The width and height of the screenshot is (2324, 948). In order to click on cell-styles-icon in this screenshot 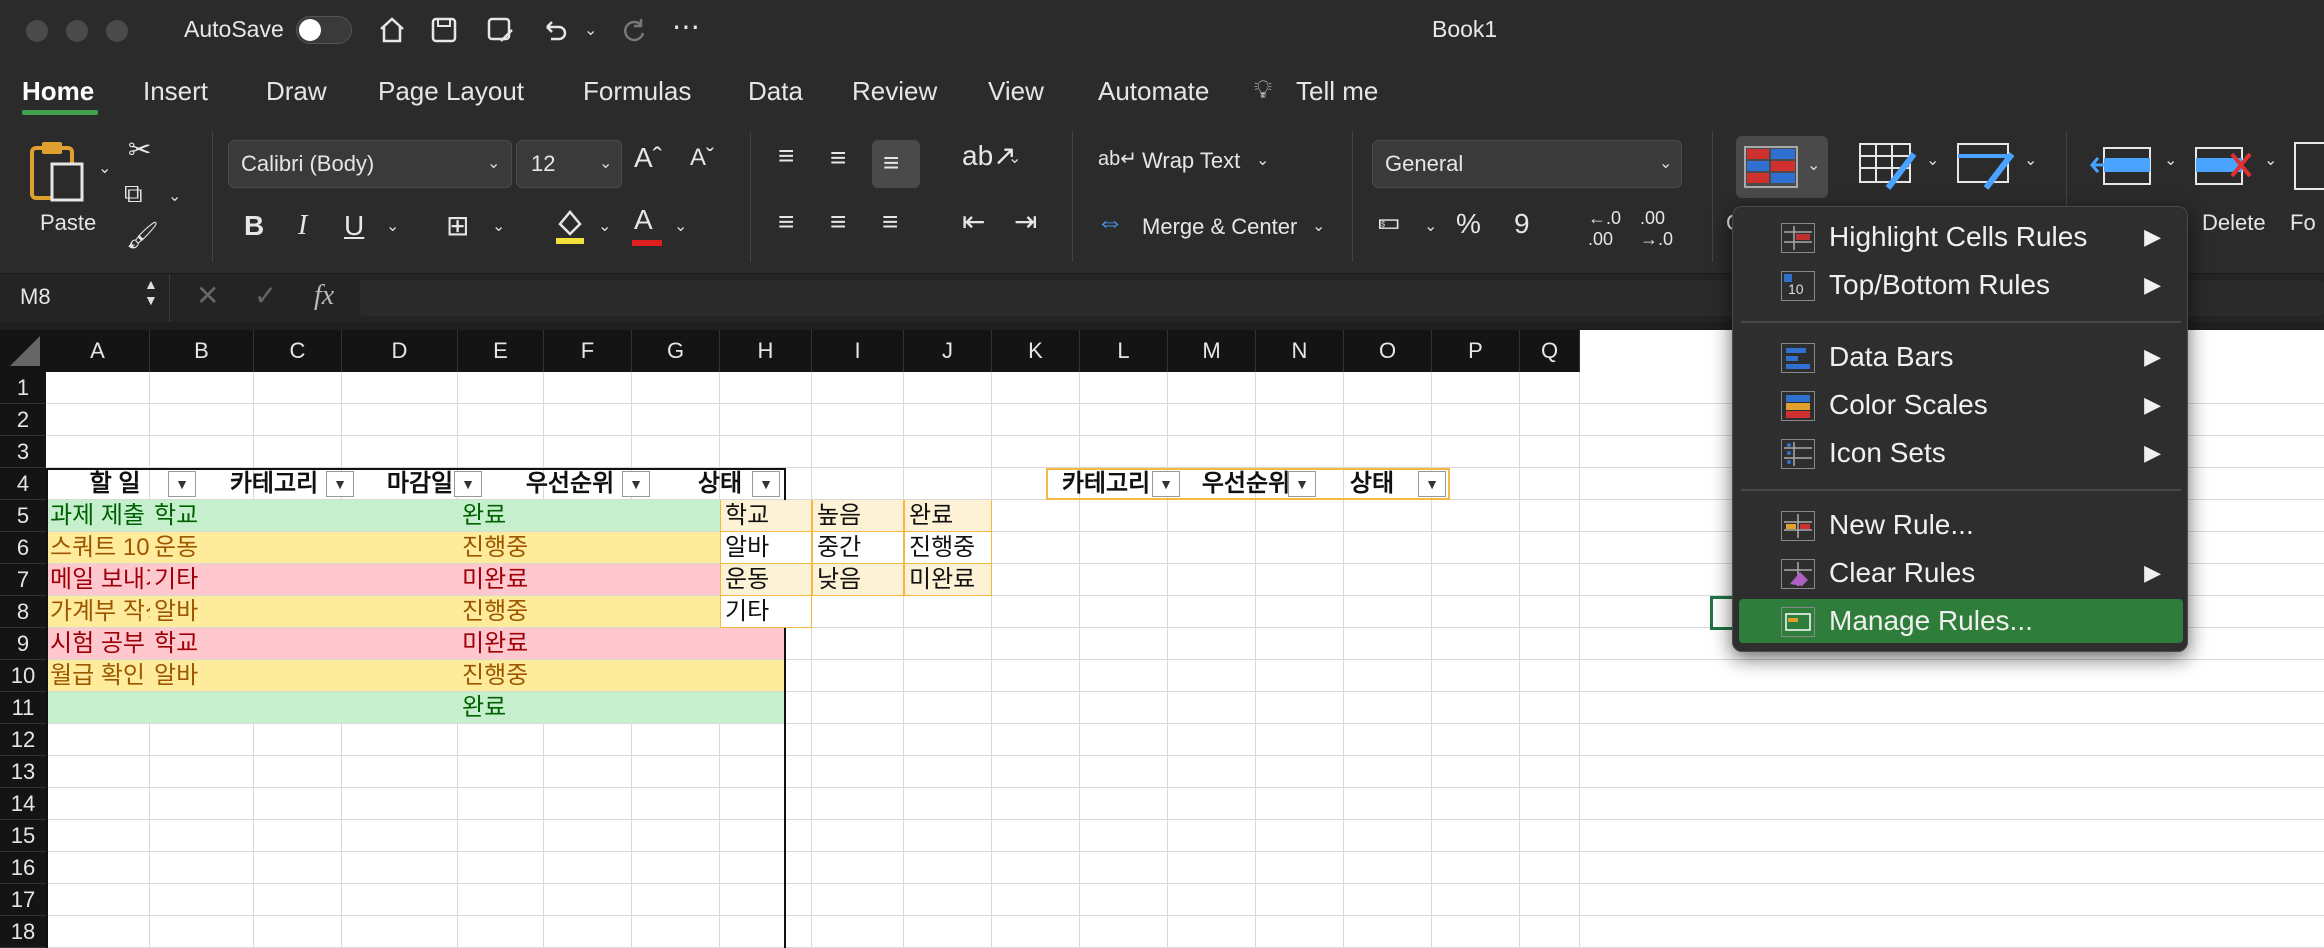, I will do `click(1986, 166)`.